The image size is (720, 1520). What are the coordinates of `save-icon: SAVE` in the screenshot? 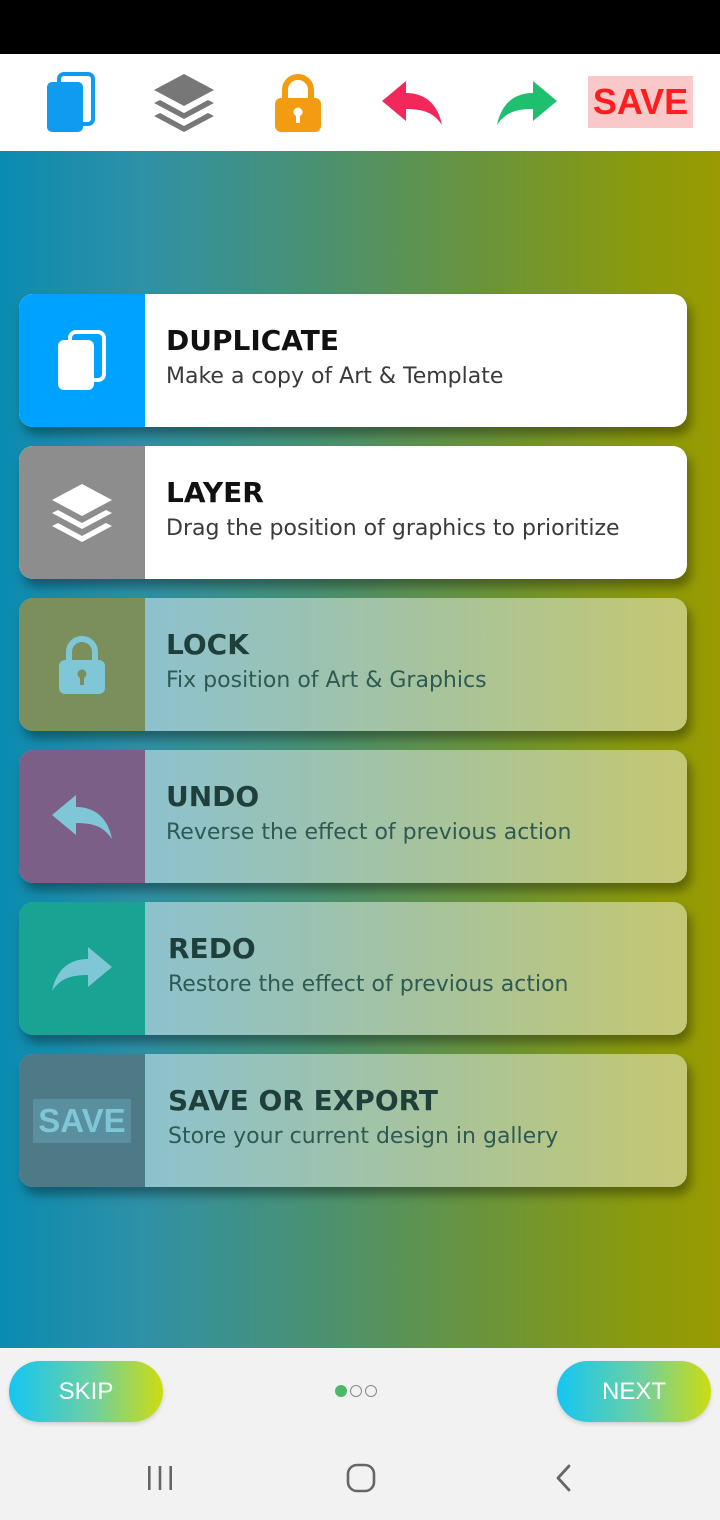 It's located at (82, 1120).